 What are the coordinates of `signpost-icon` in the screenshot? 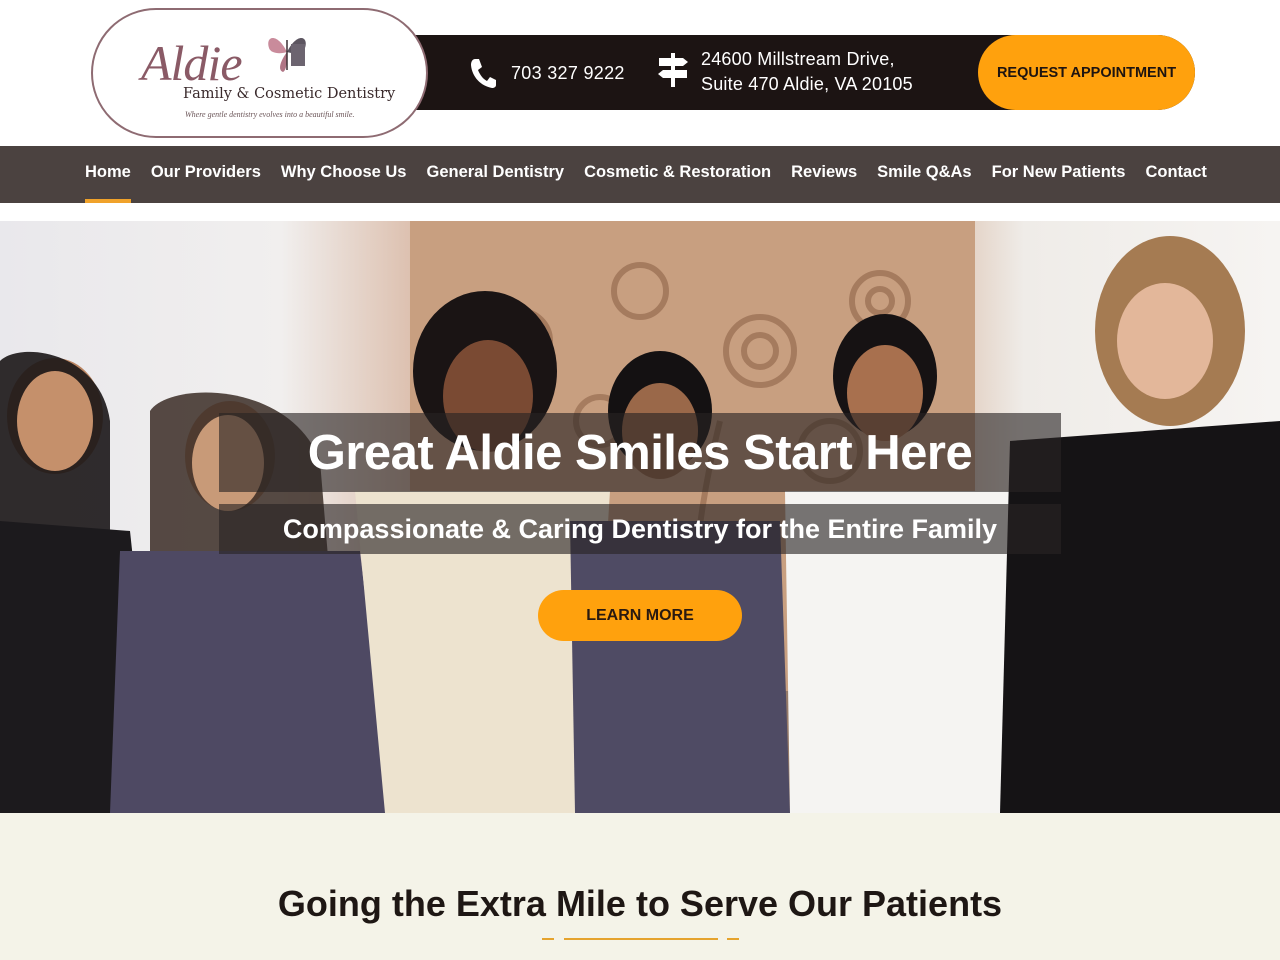 It's located at (673, 70).